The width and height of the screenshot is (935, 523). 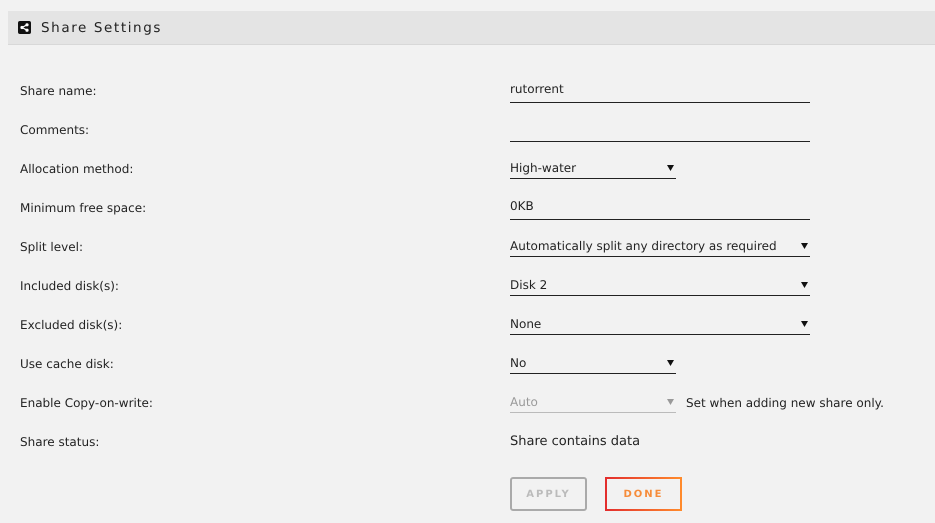 I want to click on dropdown: No, so click(x=593, y=363).